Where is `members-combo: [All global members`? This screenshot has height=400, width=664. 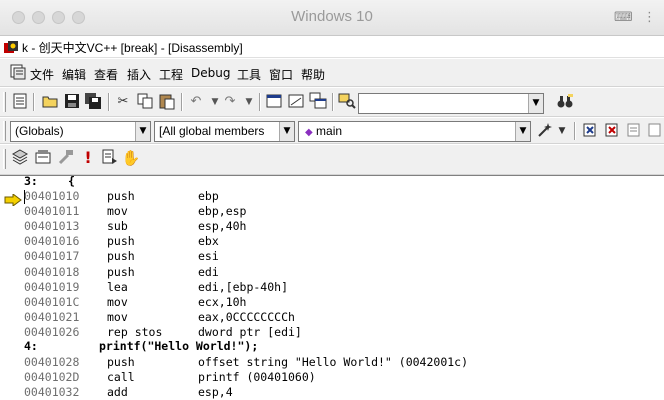
members-combo: [All global members is located at coordinates (224, 131).